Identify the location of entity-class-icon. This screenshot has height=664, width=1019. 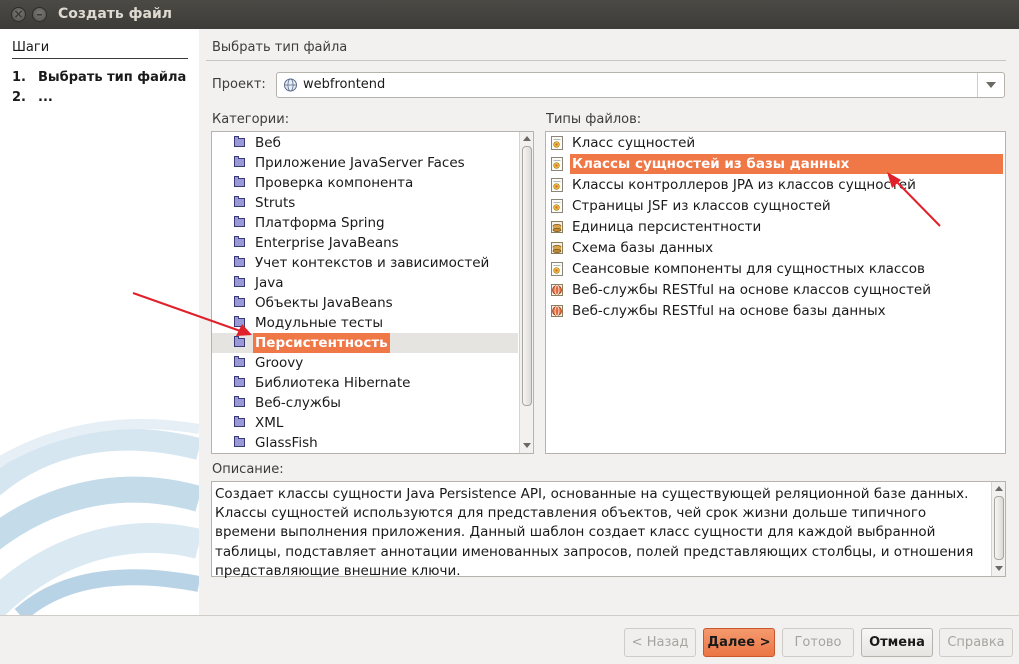
(557, 143).